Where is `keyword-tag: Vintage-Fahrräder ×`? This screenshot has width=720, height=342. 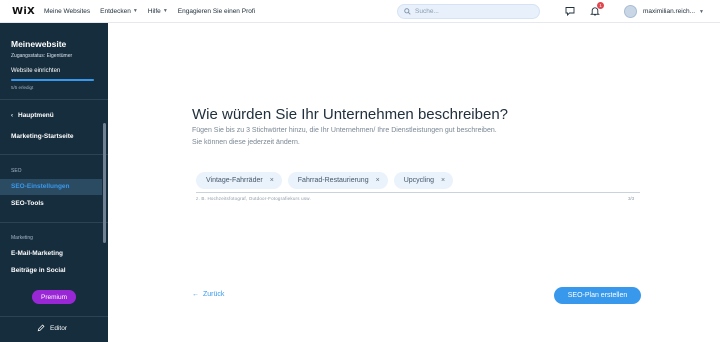 keyword-tag: Vintage-Fahrräder × is located at coordinates (239, 180).